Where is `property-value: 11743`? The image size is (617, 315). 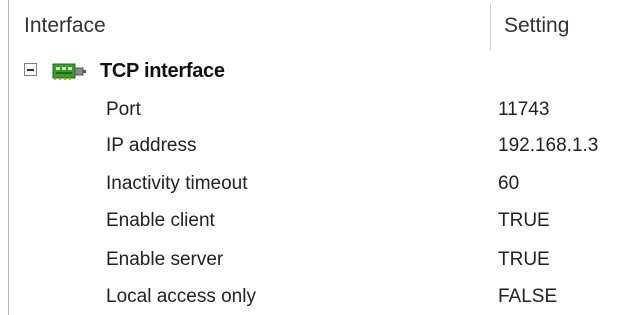
property-value: 11743 is located at coordinates (523, 110).